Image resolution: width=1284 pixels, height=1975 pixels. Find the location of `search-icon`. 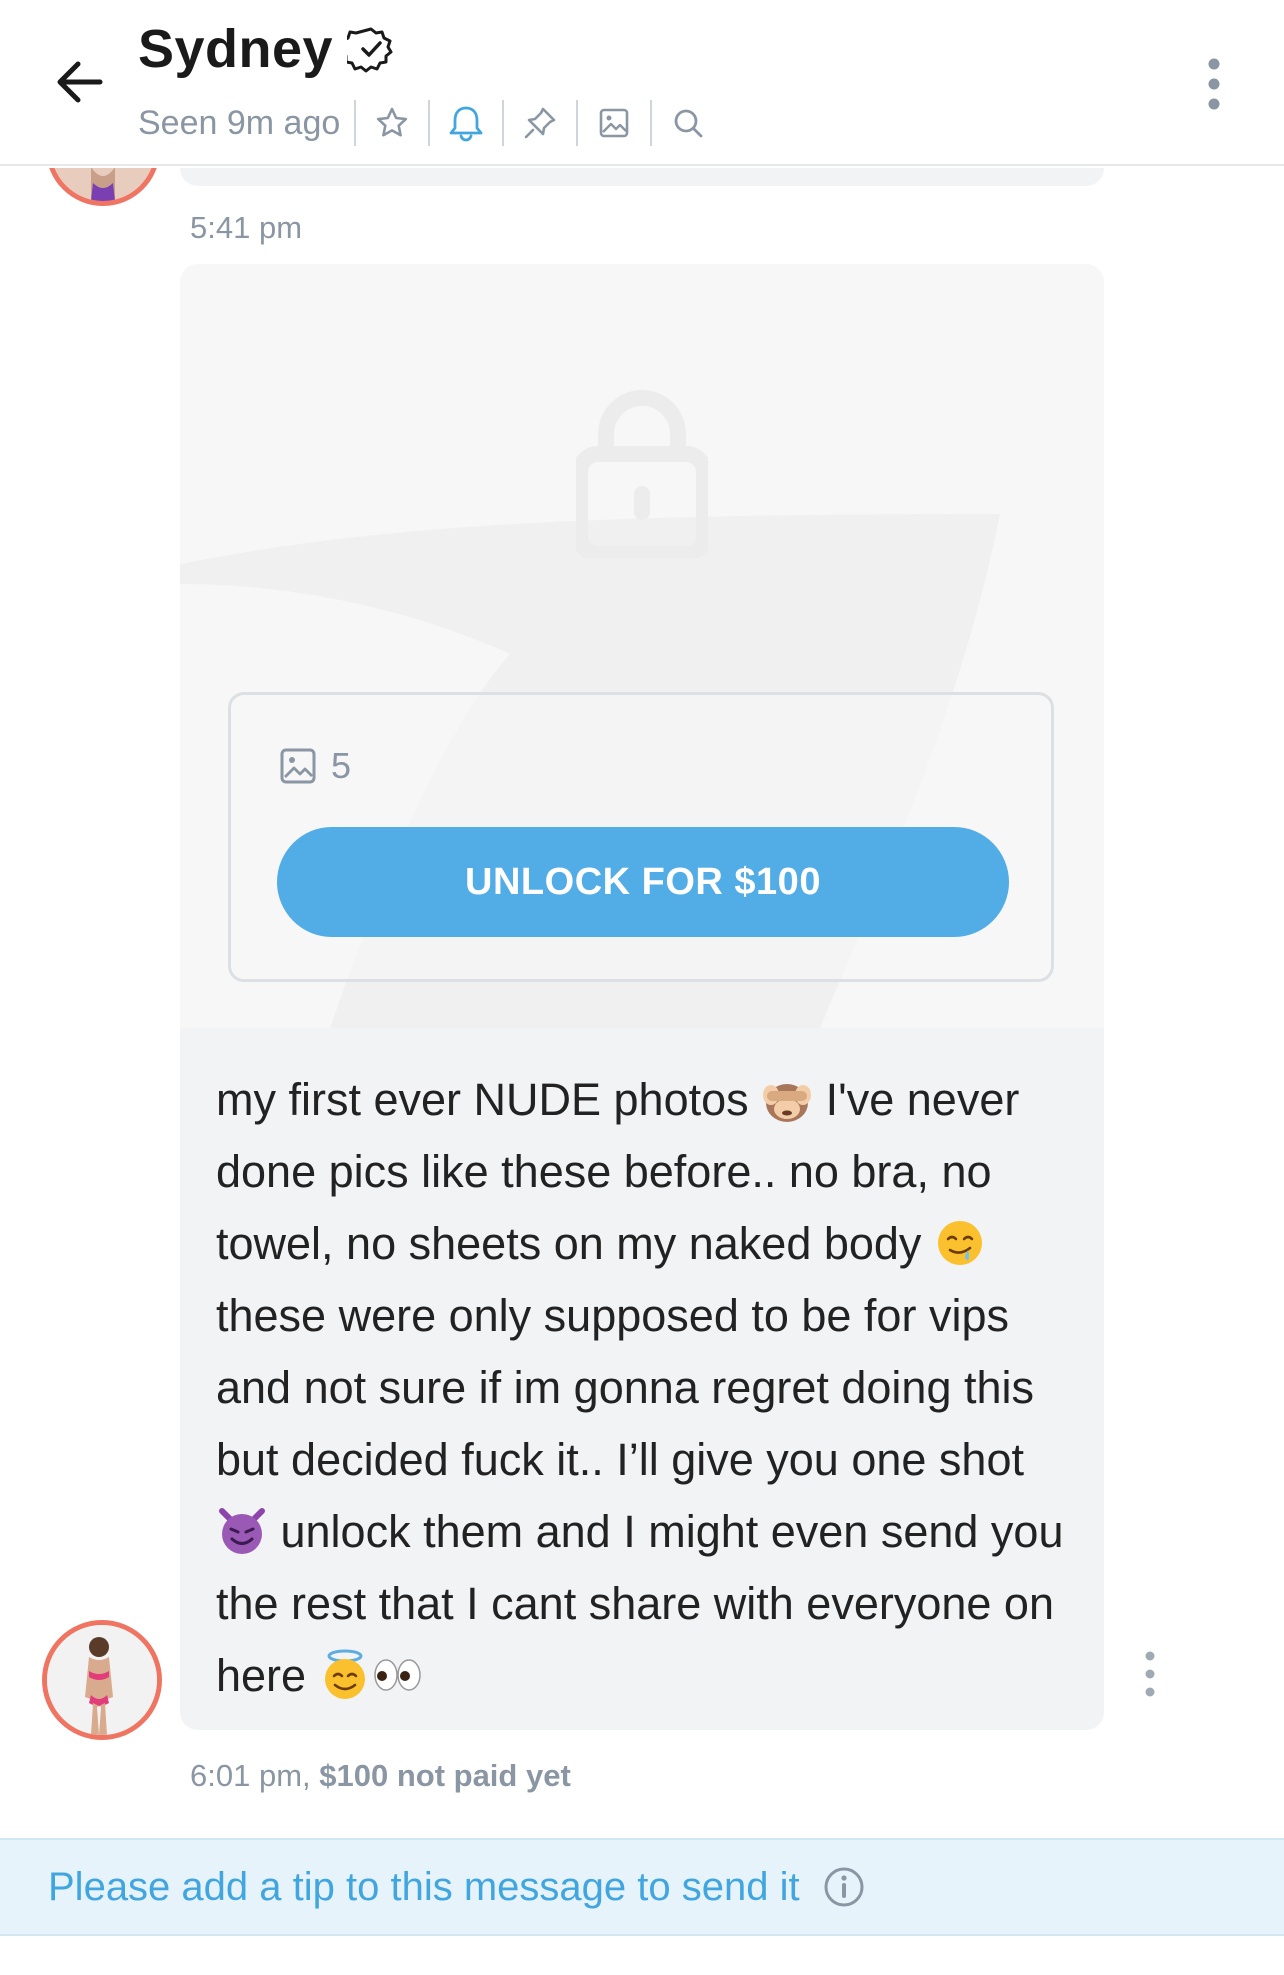

search-icon is located at coordinates (688, 123).